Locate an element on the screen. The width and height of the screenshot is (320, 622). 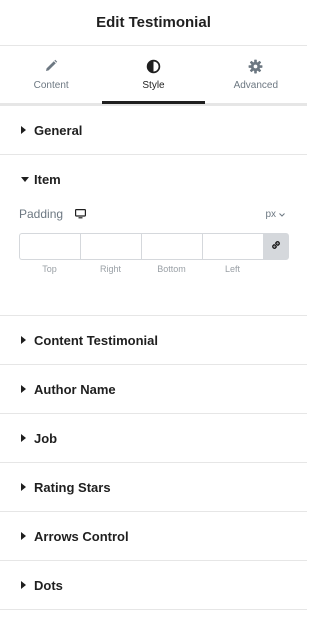
chevron-down-icon is located at coordinates (282, 214).